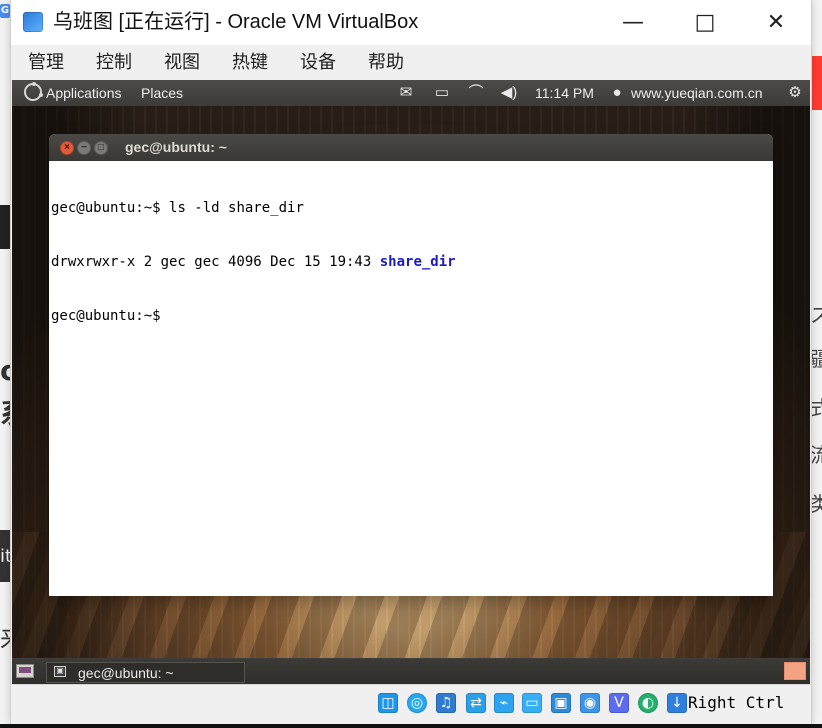 This screenshot has width=822, height=728. I want to click on menu-help: 帮助, so click(386, 63).